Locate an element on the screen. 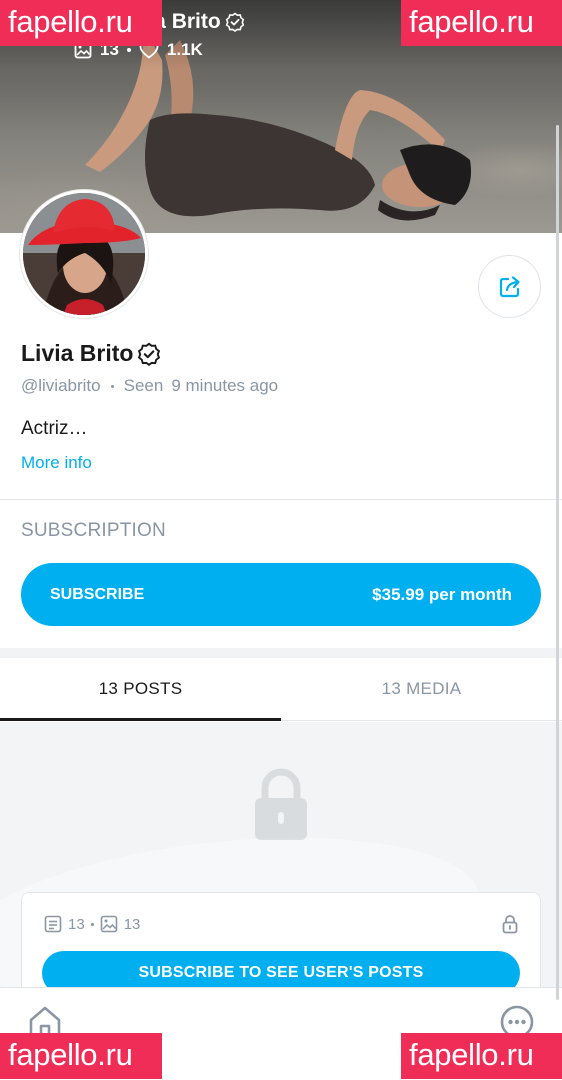  share-button is located at coordinates (509, 286).